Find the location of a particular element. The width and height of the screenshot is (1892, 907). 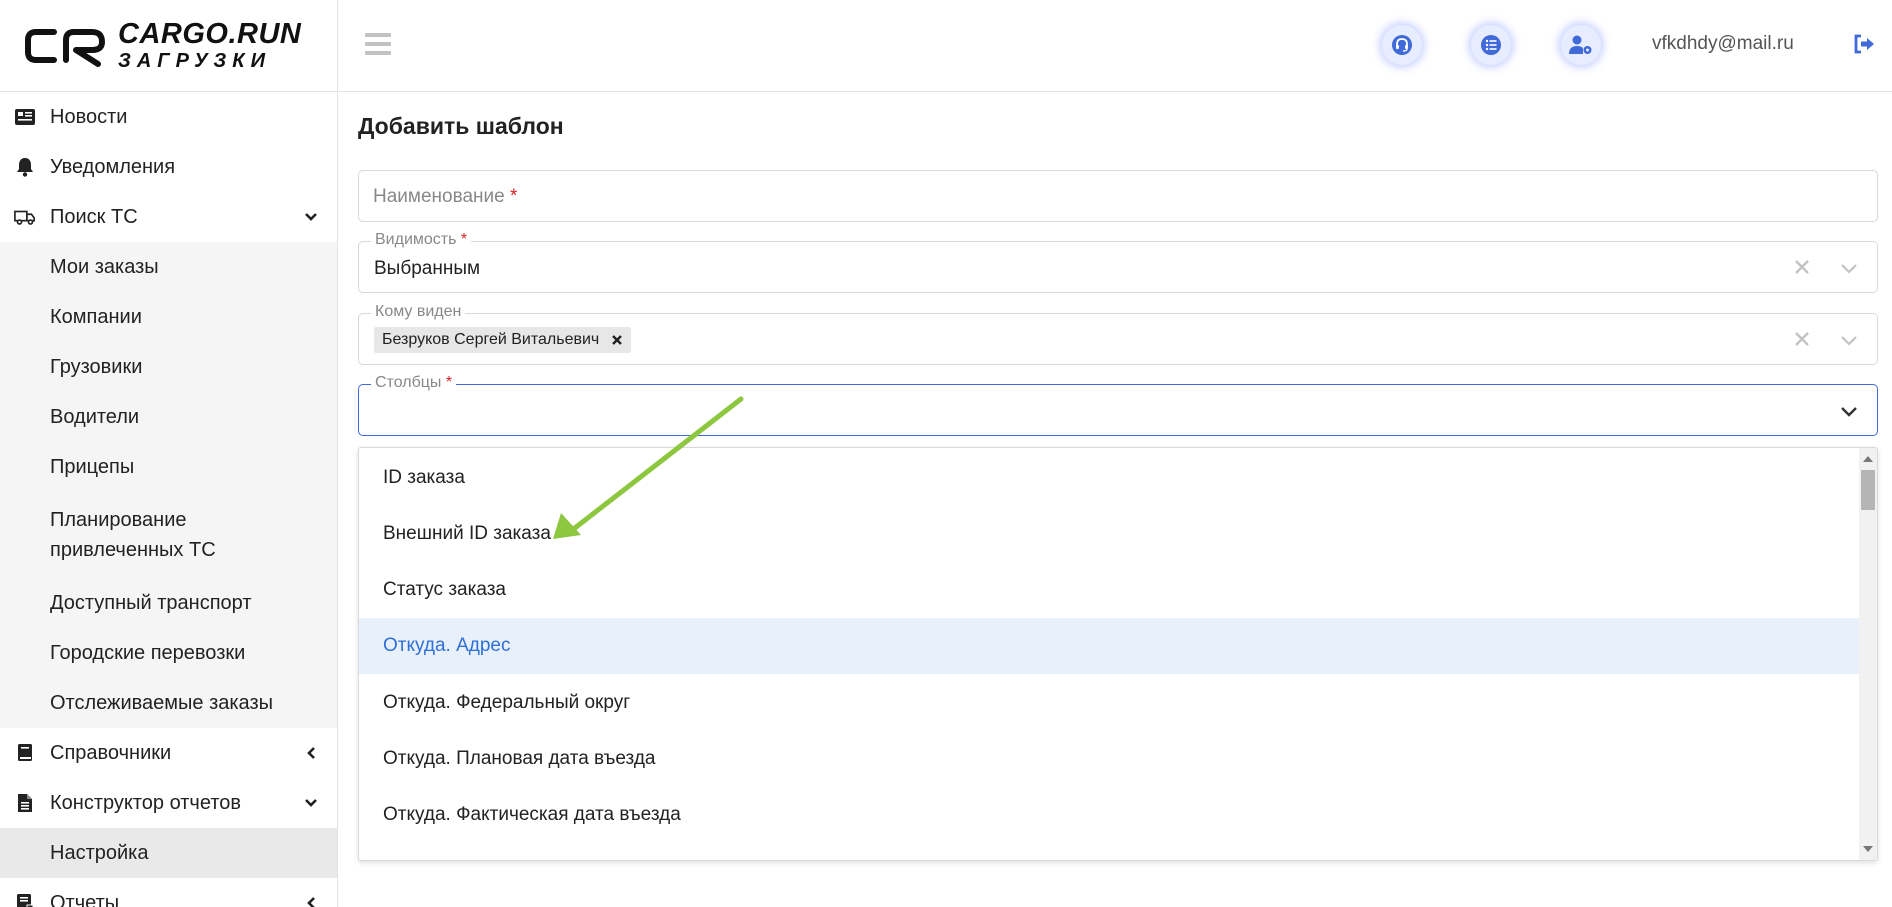

sidebar-item-settings: Настройка is located at coordinates (168, 853).